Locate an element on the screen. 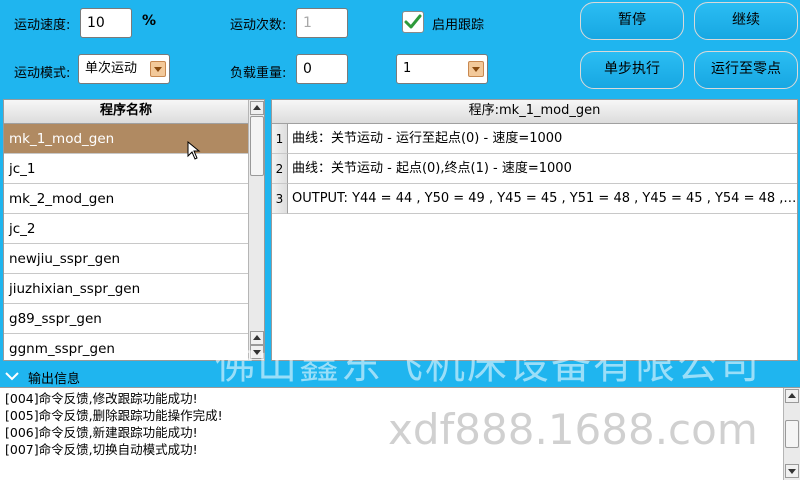 The width and height of the screenshot is (800, 480). list-item: g89_sspr_gen is located at coordinates (126, 319).